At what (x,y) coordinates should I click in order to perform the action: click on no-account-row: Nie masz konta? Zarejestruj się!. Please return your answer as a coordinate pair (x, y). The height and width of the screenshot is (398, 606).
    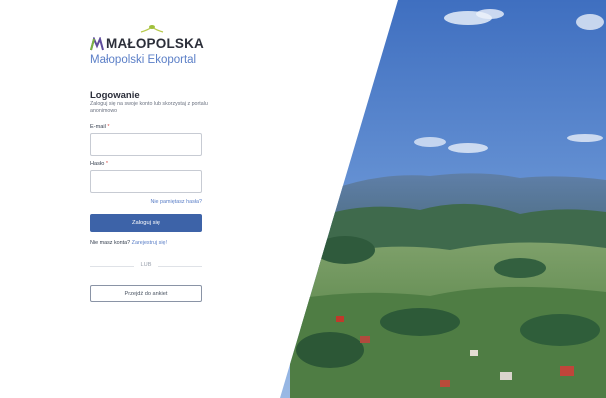
    Looking at the image, I should click on (128, 243).